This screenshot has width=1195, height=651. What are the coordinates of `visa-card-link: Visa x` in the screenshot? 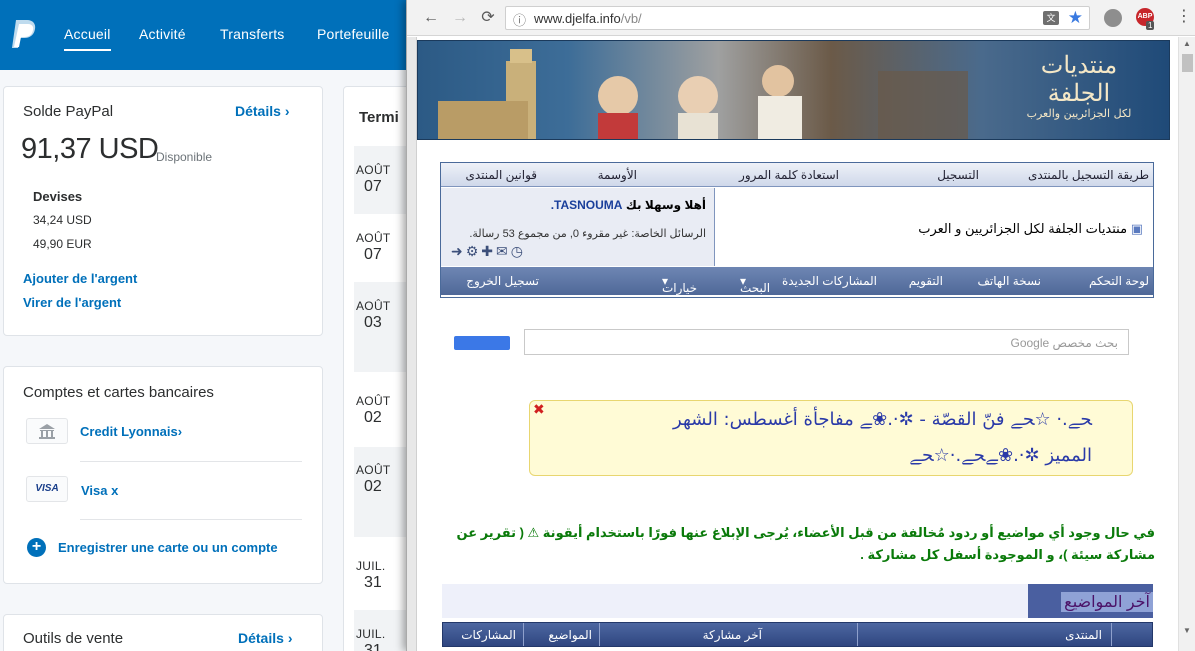 It's located at (99, 490).